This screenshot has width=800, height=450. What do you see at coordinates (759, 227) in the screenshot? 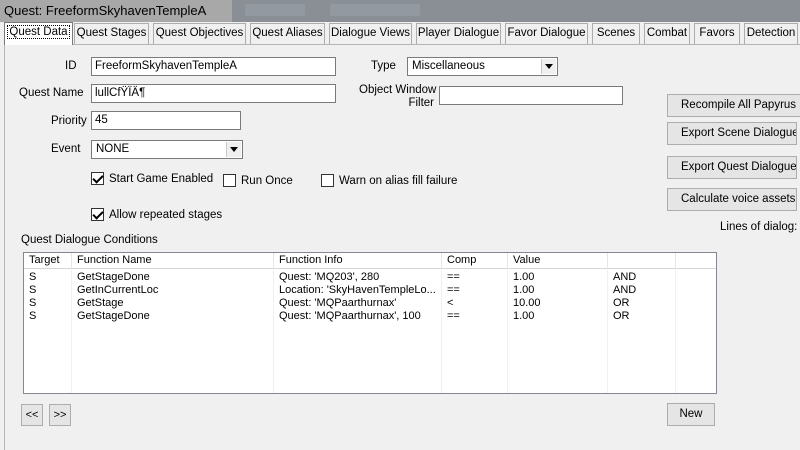
I see `lines-of-dialog-label: Lines of dialog:` at bounding box center [759, 227].